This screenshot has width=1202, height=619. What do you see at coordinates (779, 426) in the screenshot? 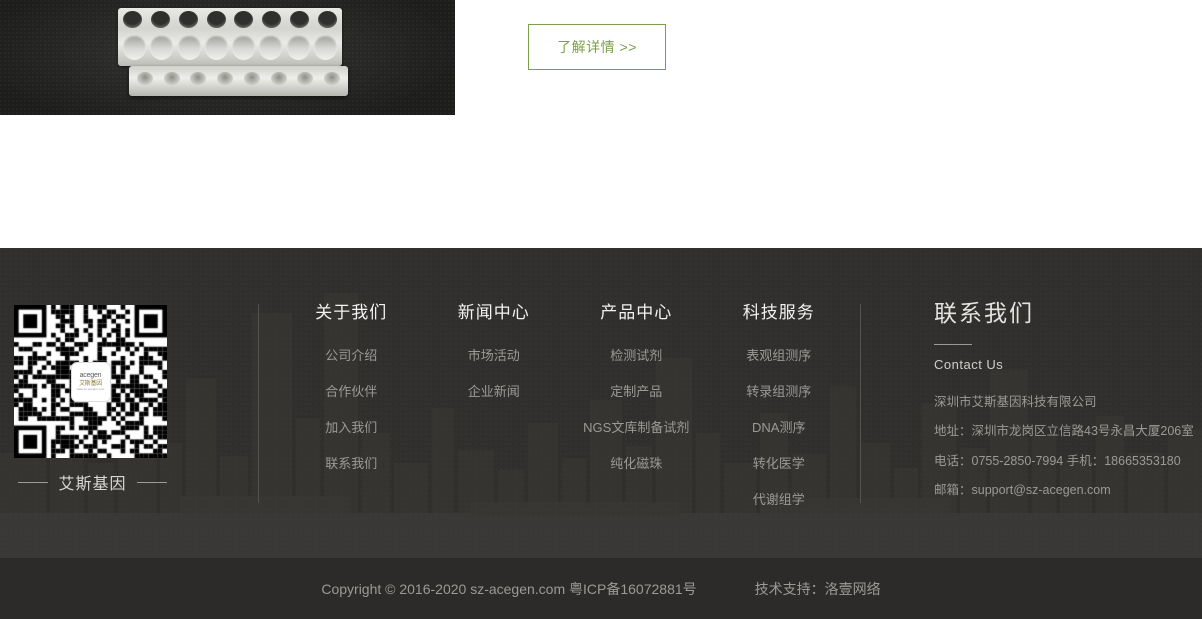
I see `footer-link-dna-seq: DNA测序` at bounding box center [779, 426].